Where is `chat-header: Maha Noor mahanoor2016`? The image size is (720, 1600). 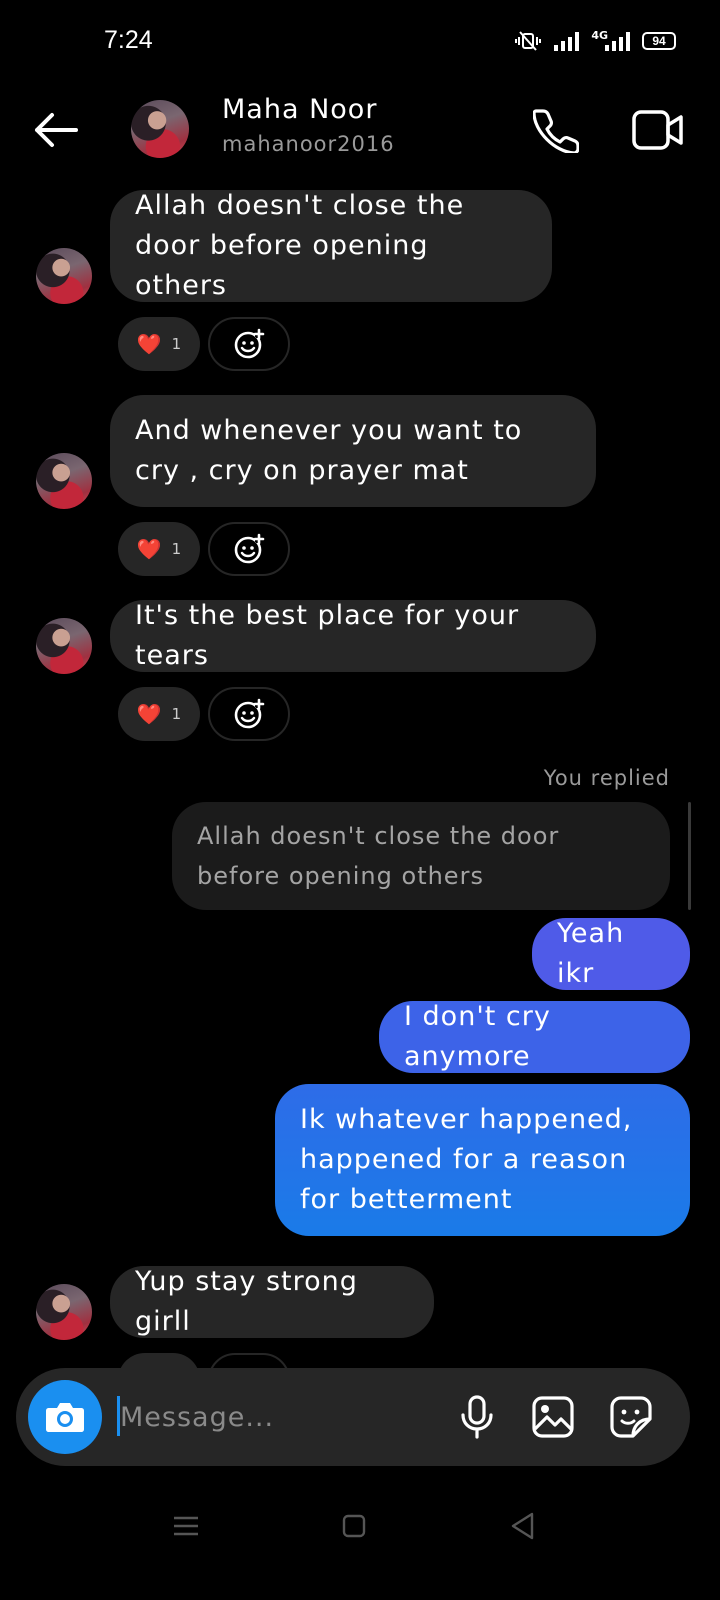
chat-header: Maha Noor mahanoor2016 is located at coordinates (360, 130).